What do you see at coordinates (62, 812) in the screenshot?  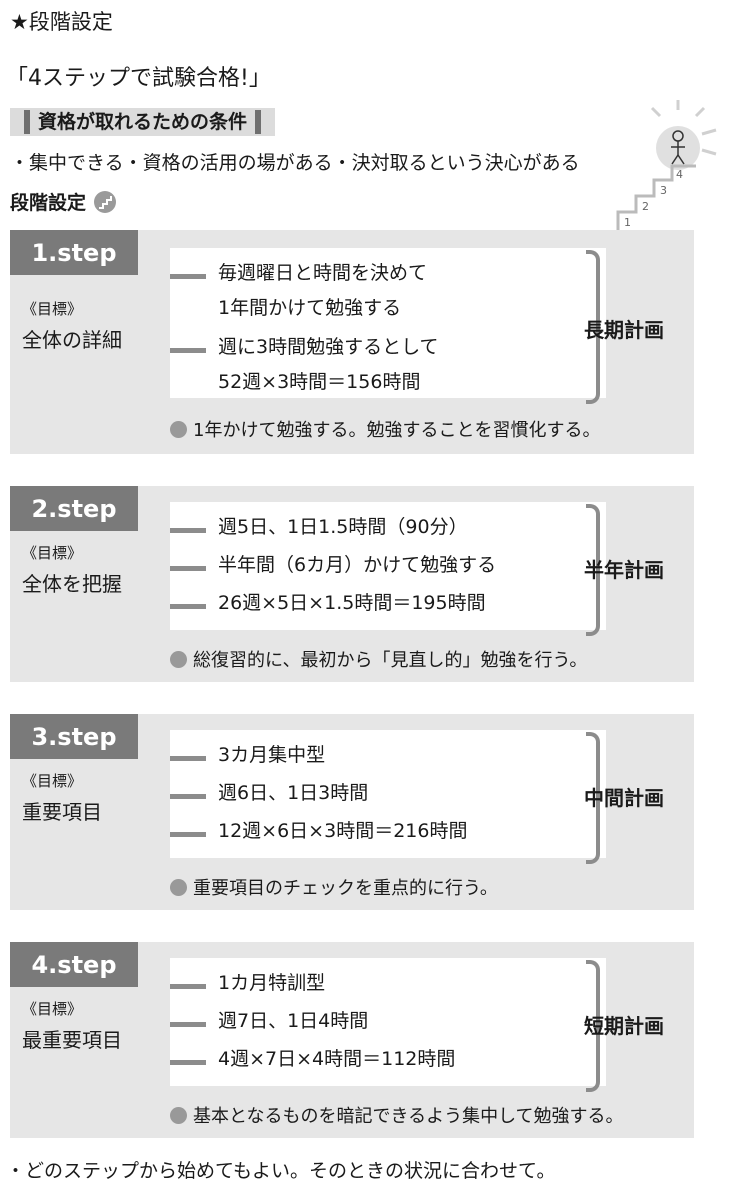 I see `goal-text: 重要項目` at bounding box center [62, 812].